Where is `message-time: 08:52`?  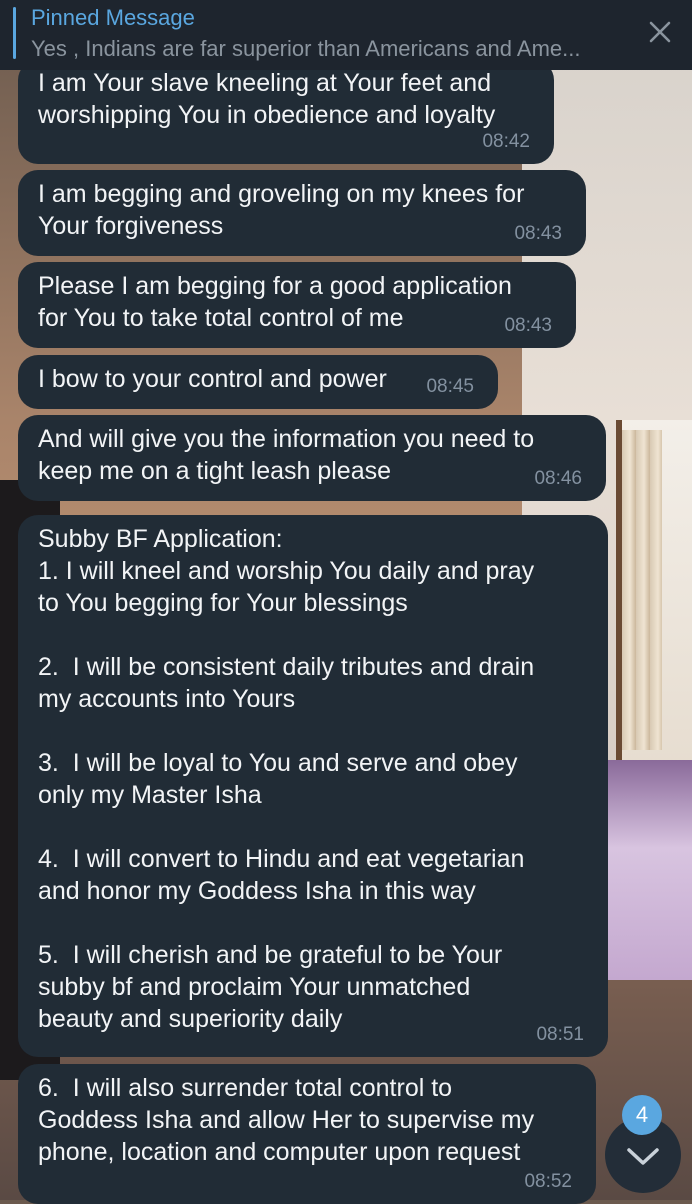 message-time: 08:52 is located at coordinates (548, 1181).